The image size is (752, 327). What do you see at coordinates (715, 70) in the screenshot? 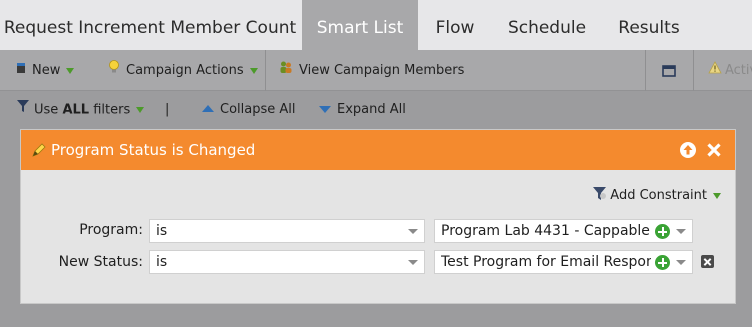
I see `warning-icon` at bounding box center [715, 70].